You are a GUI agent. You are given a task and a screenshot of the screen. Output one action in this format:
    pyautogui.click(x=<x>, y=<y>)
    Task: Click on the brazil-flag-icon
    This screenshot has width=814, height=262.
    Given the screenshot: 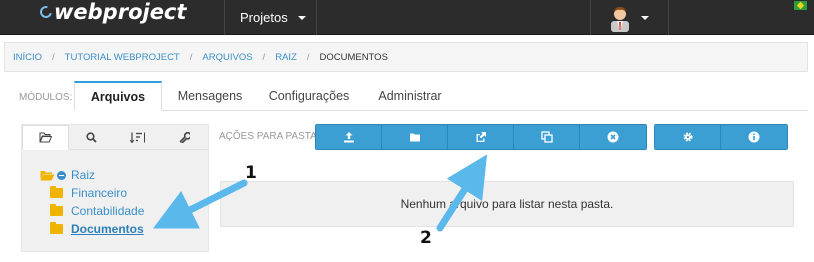 What is the action you would take?
    pyautogui.click(x=800, y=5)
    